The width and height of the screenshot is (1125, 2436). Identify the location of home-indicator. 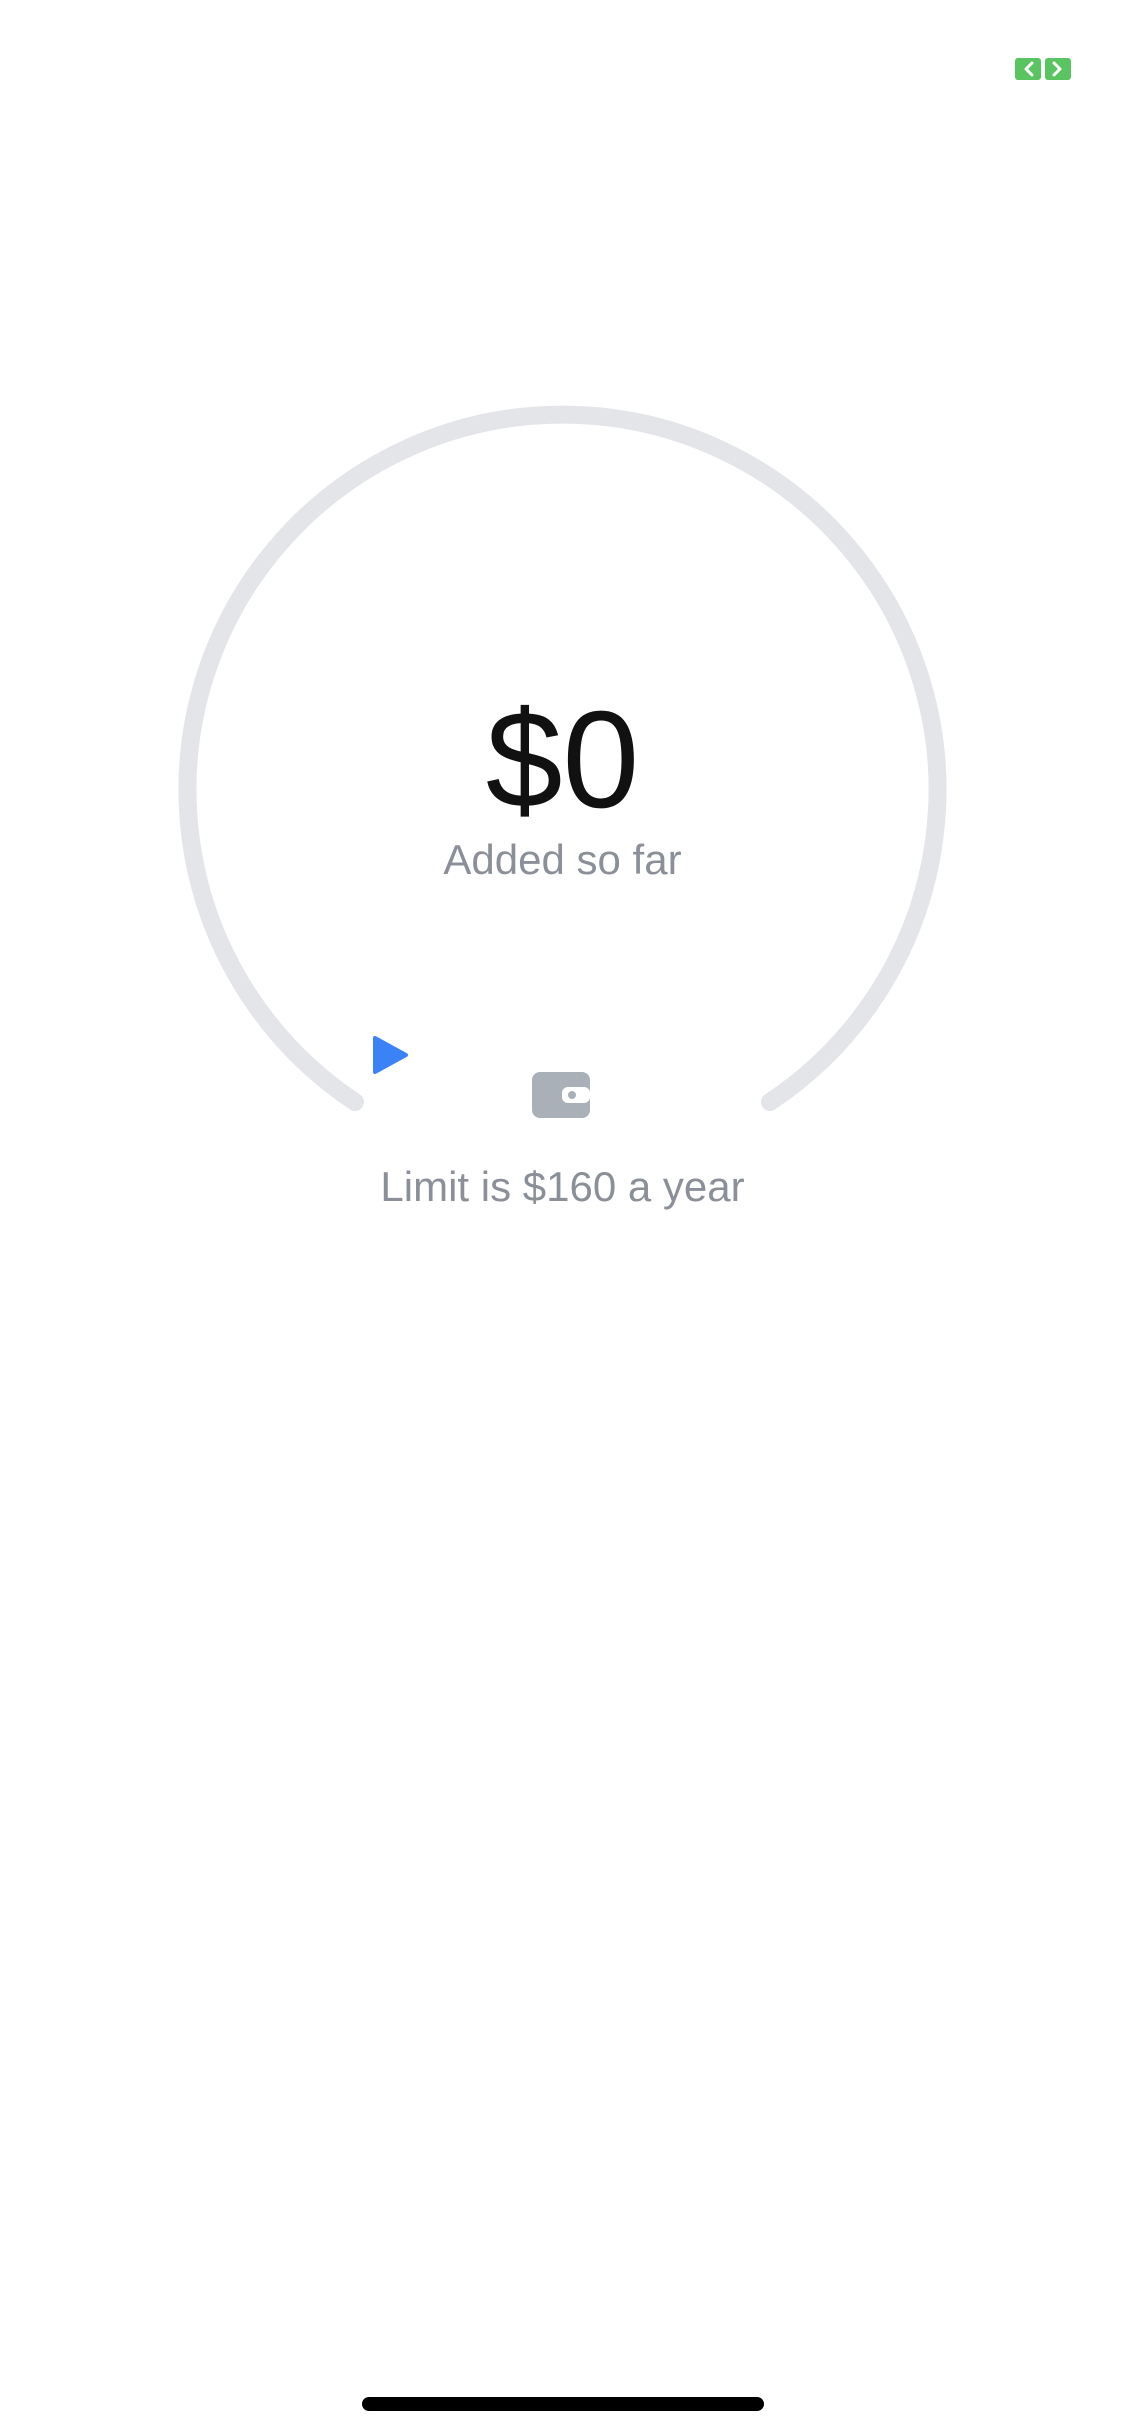
(563, 2404).